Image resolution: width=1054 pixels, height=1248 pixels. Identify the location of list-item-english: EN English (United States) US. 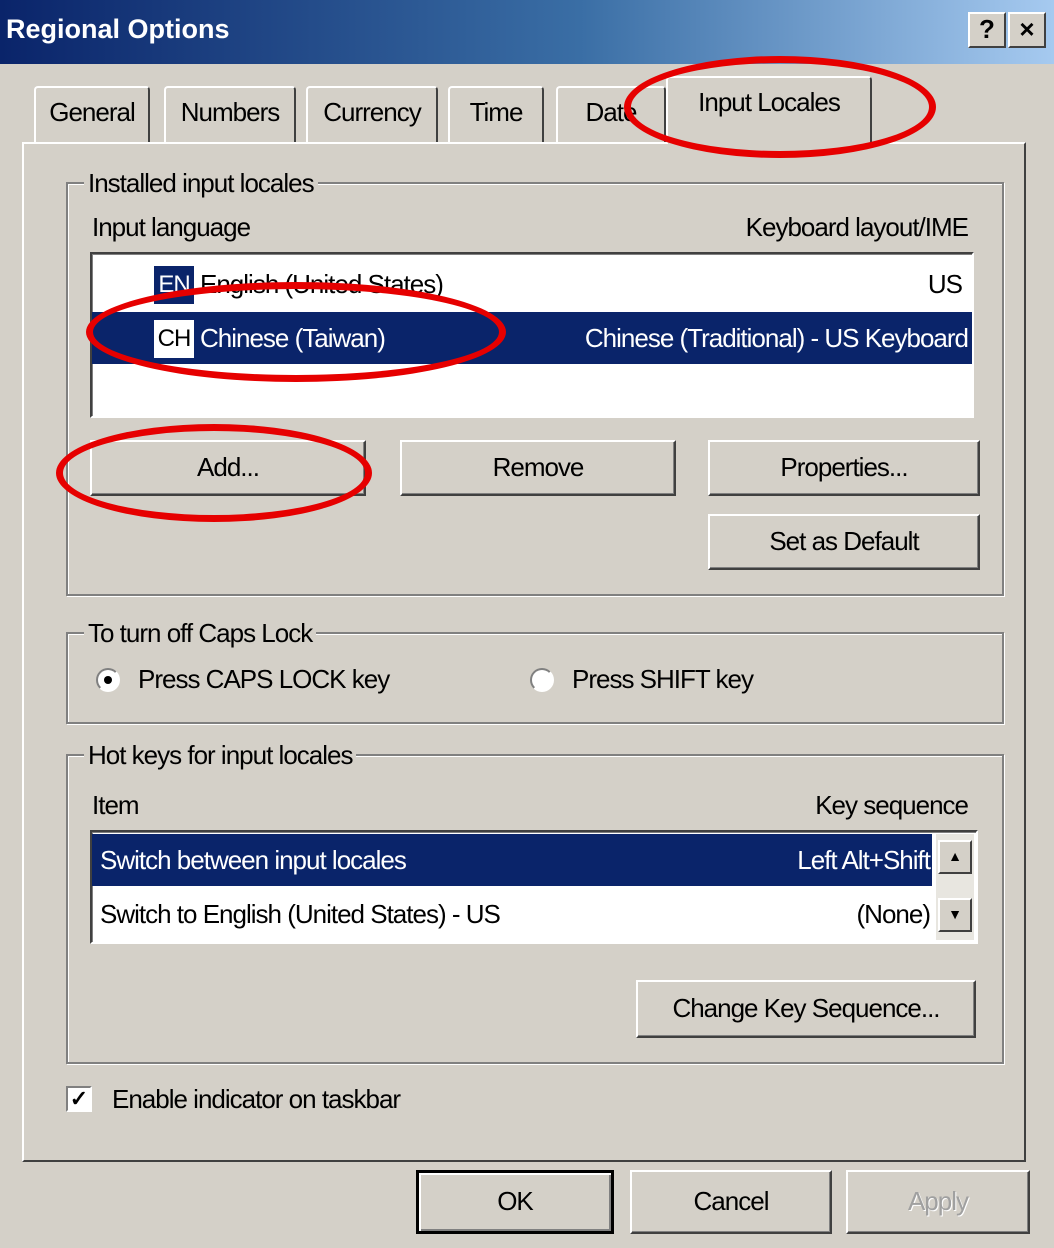
(532, 284).